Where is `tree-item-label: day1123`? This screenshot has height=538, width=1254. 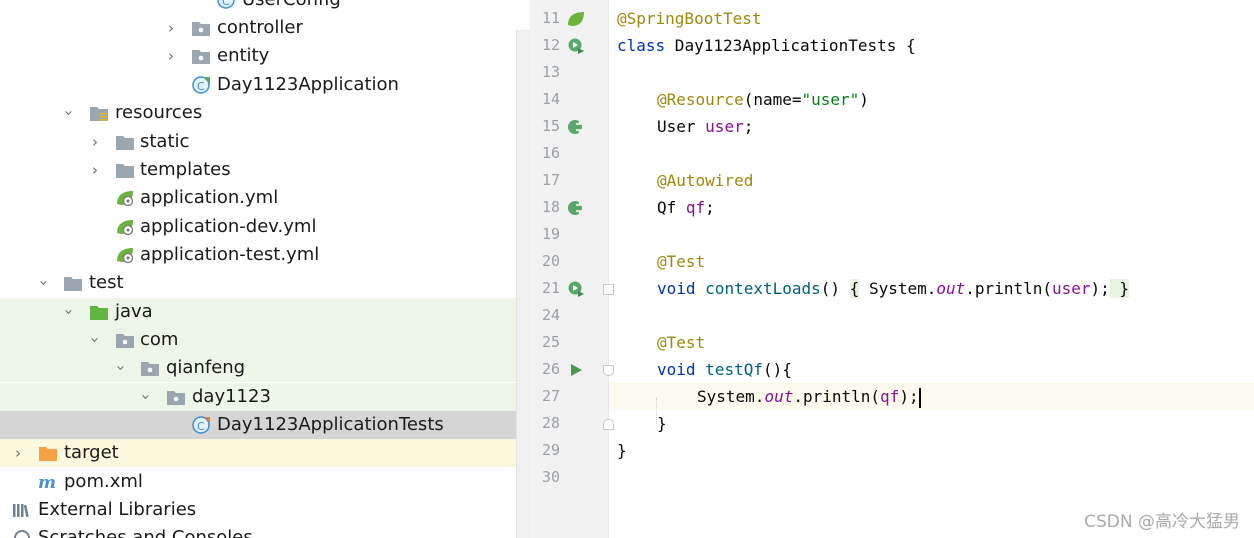 tree-item-label: day1123 is located at coordinates (231, 396).